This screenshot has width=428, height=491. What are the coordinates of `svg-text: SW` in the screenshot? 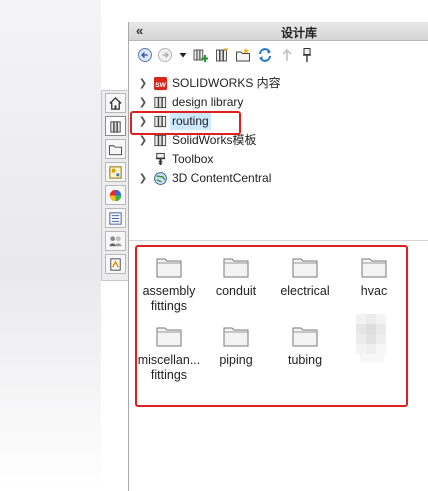 It's located at (160, 85).